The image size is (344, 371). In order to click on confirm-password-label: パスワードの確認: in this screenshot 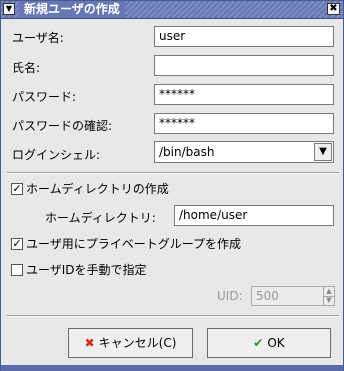, I will do `click(62, 126)`.